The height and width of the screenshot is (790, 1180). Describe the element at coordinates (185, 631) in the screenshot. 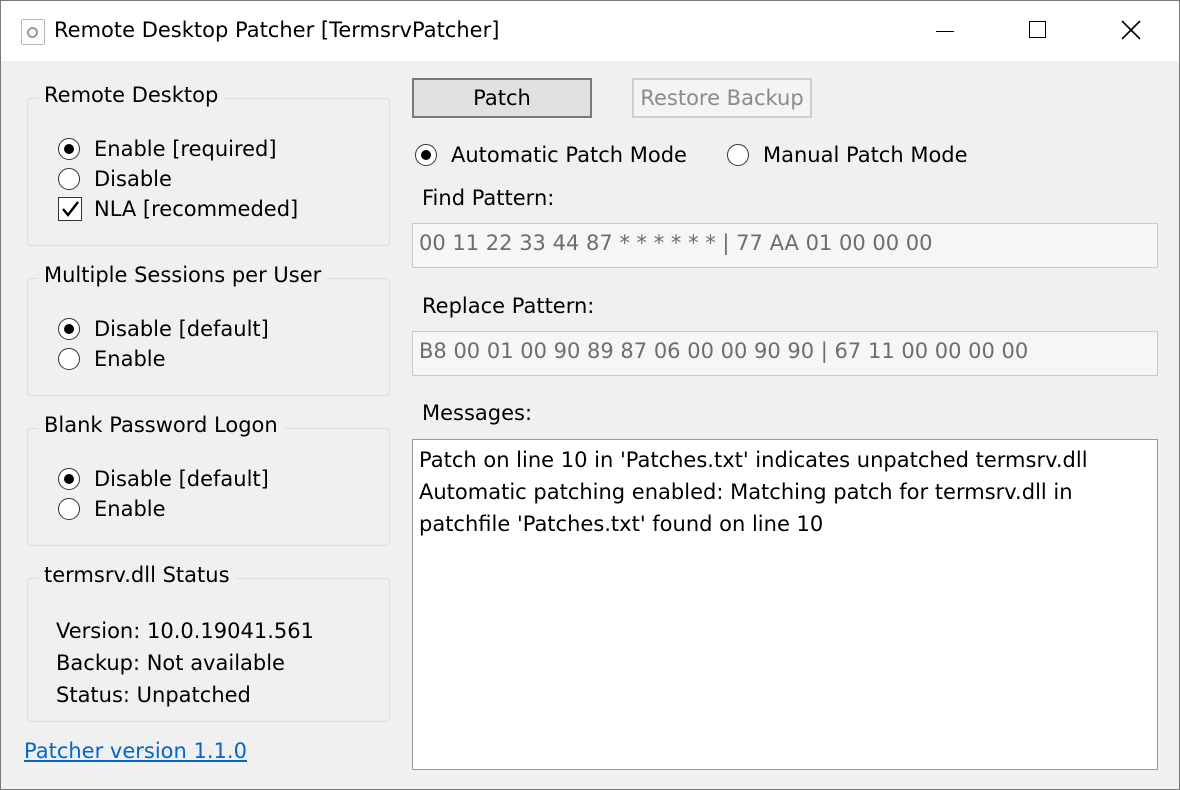

I see `status-version: Version: 10.0.19041.561` at that location.